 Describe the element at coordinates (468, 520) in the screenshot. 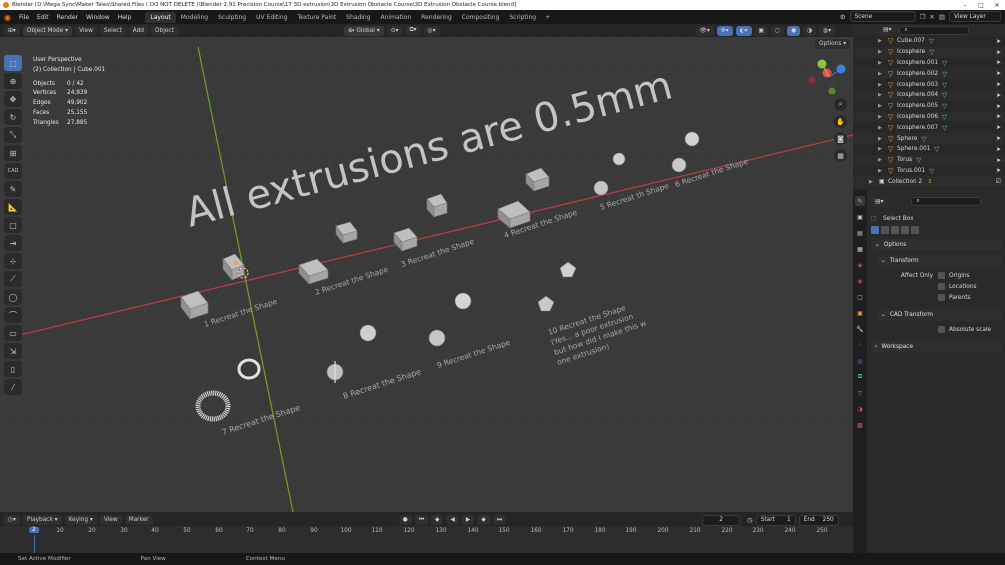

I see `play-icon: ▶` at that location.